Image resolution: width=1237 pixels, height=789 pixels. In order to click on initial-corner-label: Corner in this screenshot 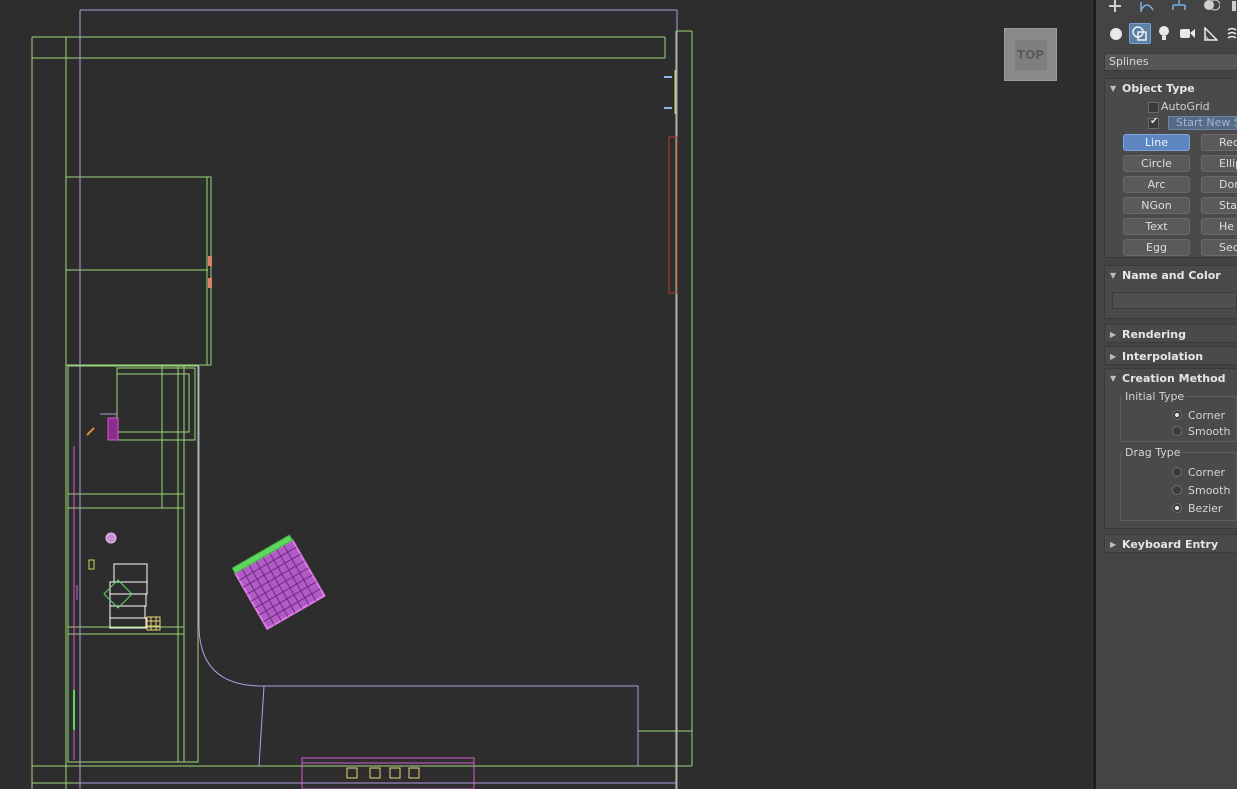, I will do `click(1207, 415)`.